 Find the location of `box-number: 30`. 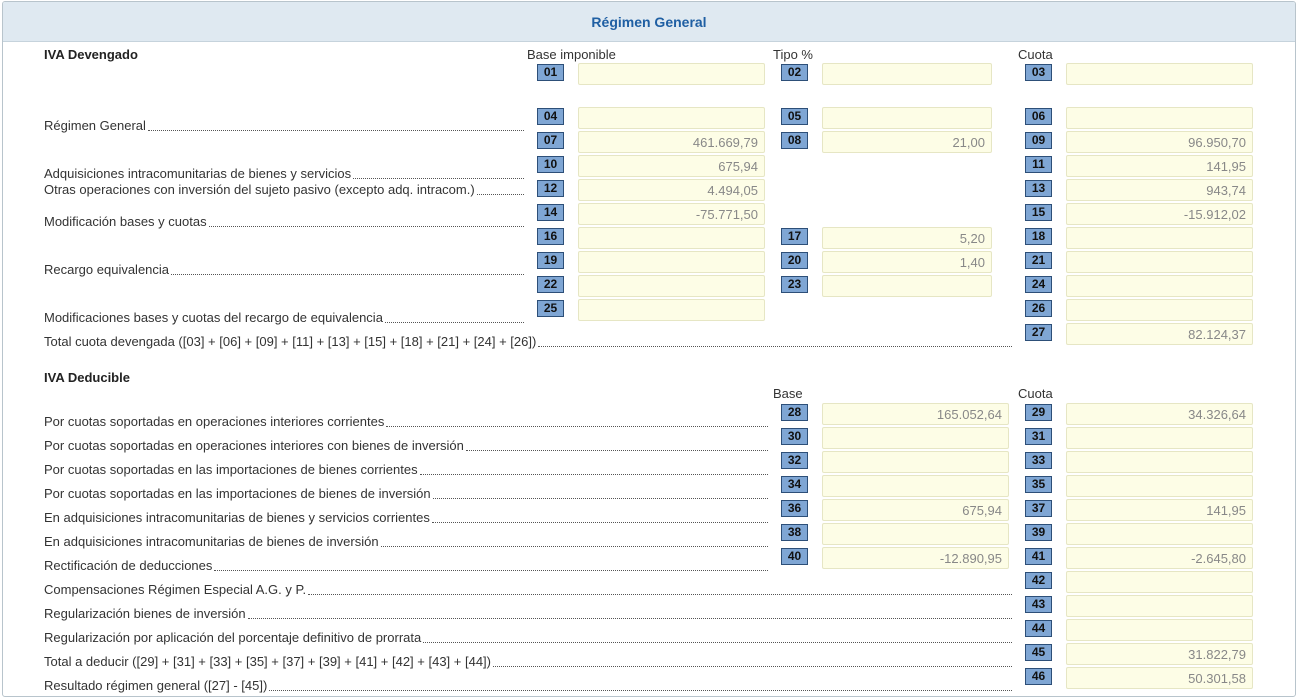

box-number: 30 is located at coordinates (794, 436).